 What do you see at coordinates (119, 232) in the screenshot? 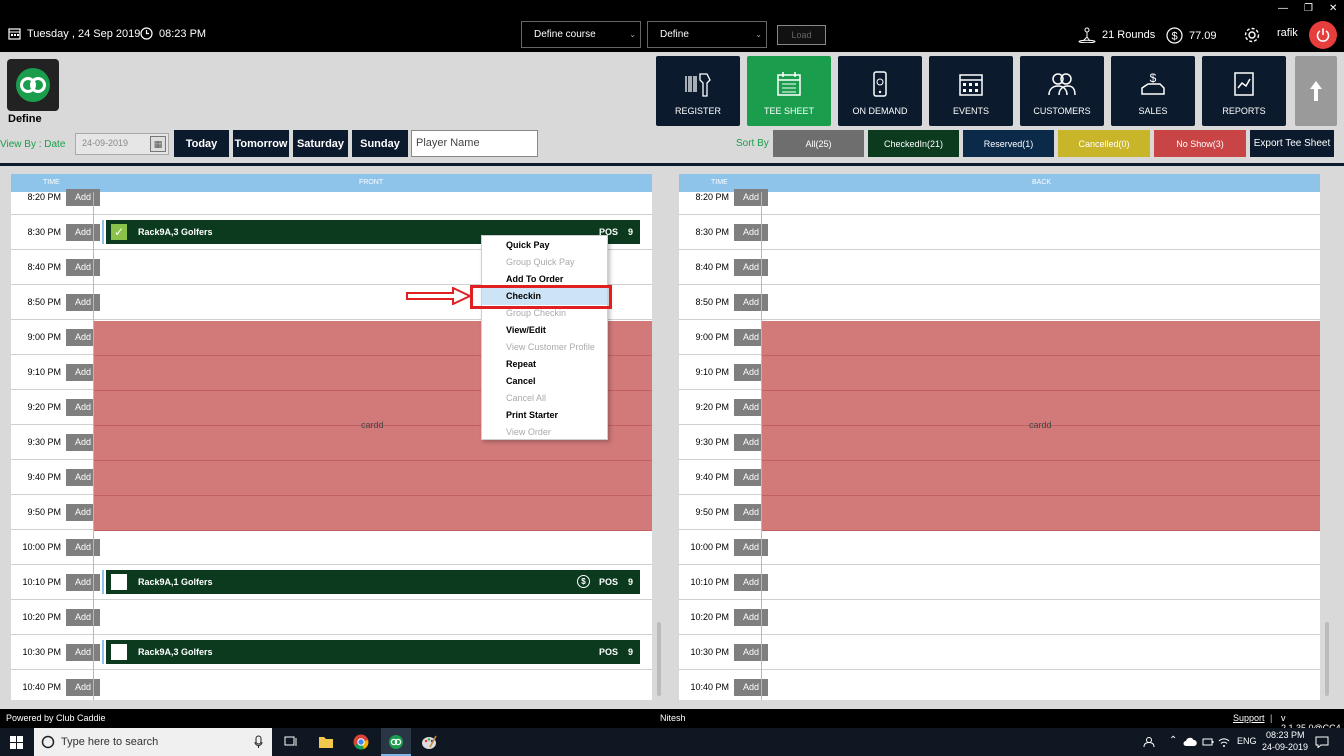
I see `checkin-checkbox: ✓` at bounding box center [119, 232].